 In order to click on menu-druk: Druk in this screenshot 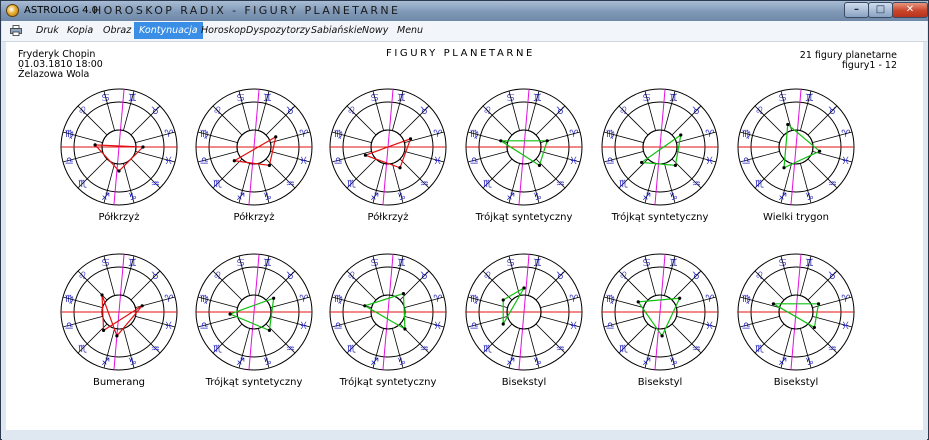, I will do `click(47, 30)`.